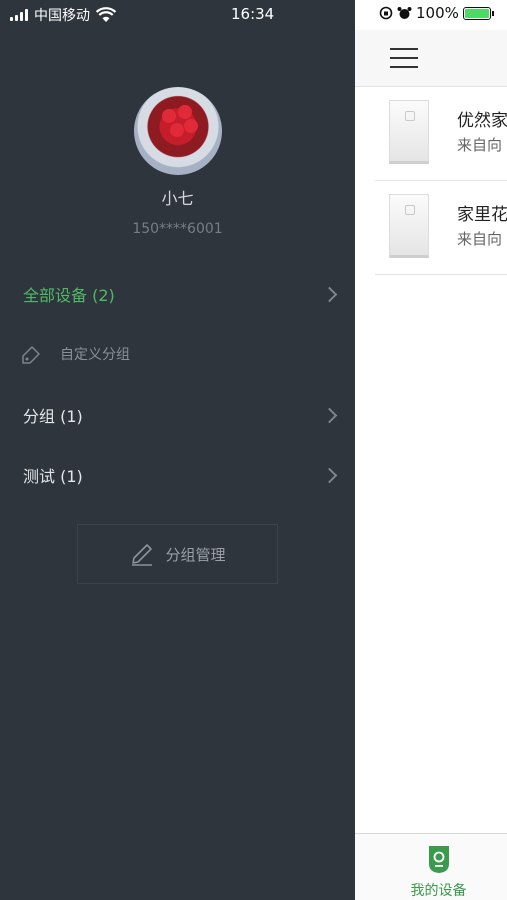  I want to click on status-bar-left: 中国移动, so click(63, 15).